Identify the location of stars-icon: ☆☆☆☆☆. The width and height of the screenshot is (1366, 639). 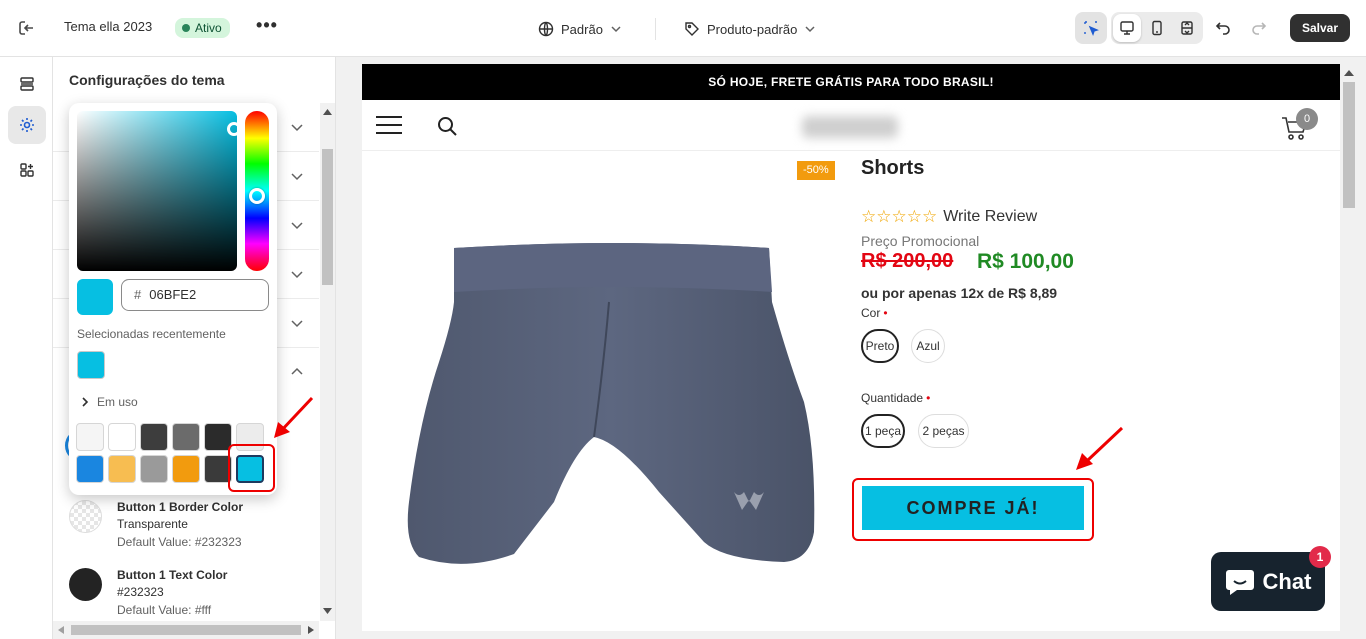
(899, 216).